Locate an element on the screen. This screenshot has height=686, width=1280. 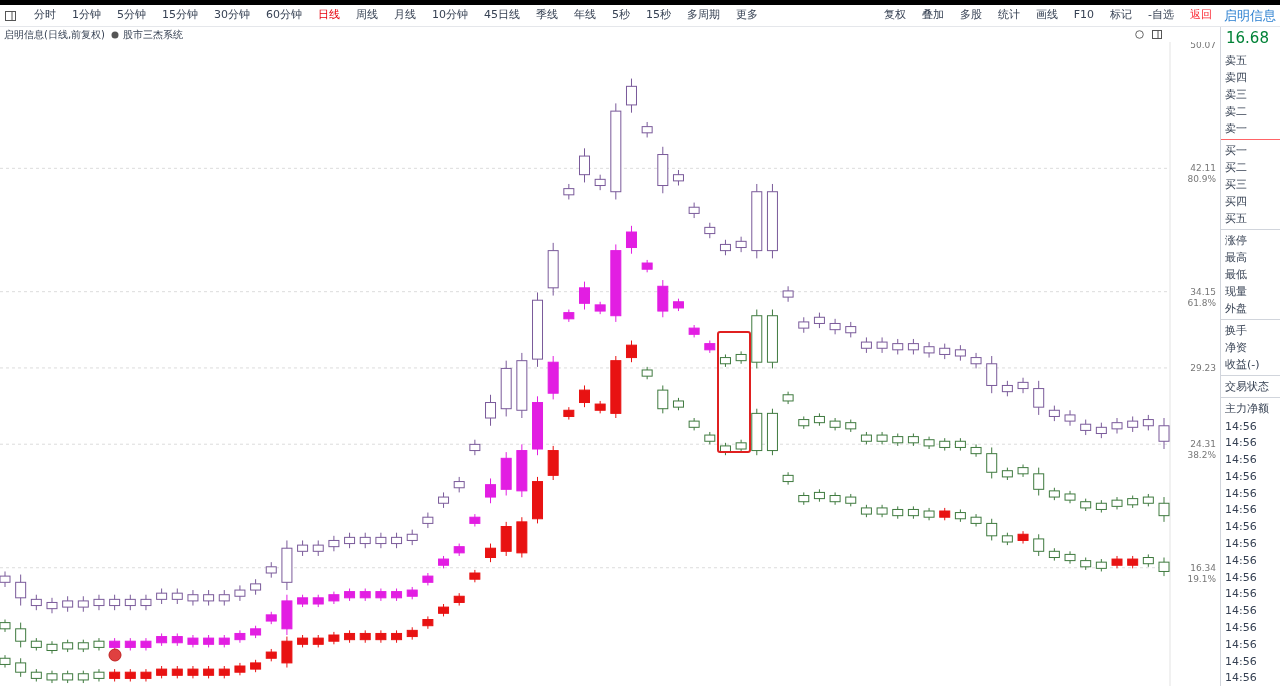
toolbar-button: 叠加 is located at coordinates (932, 15).